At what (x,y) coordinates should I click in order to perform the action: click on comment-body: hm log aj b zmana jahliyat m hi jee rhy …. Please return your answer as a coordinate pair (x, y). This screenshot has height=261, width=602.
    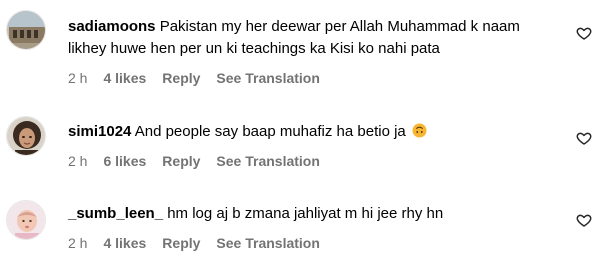
    Looking at the image, I should click on (305, 213).